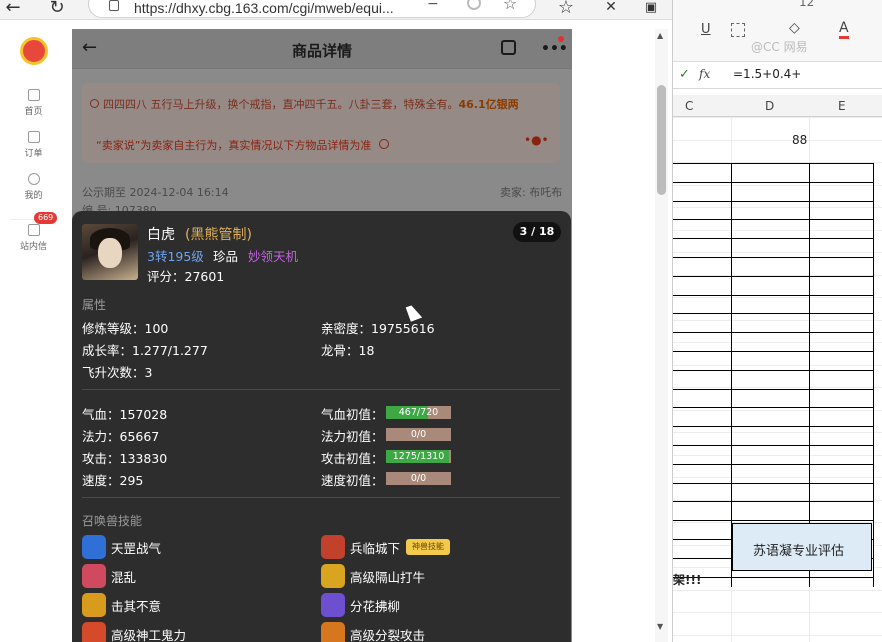  What do you see at coordinates (321, 389) in the screenshot?
I see `divider` at bounding box center [321, 389].